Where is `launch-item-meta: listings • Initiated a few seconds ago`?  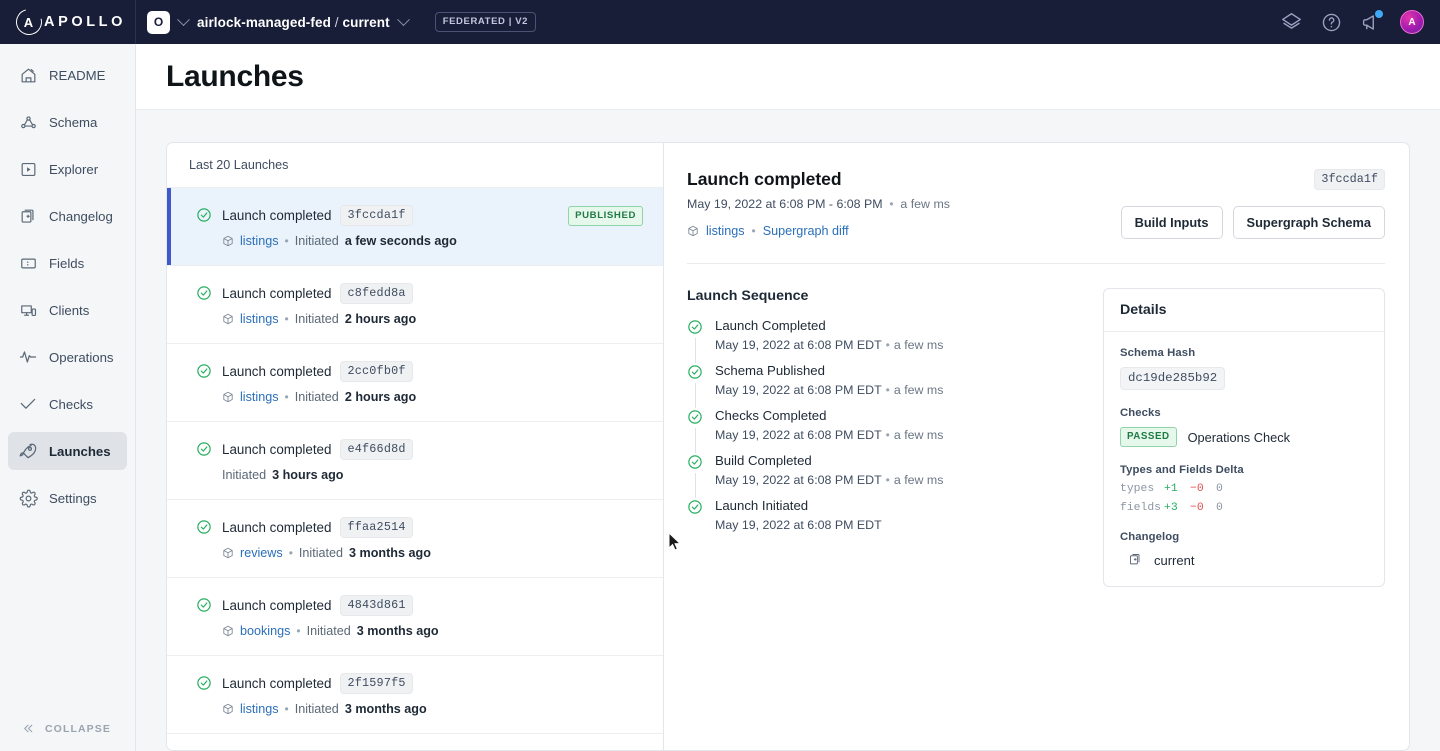
launch-item-meta: listings • Initiated a few seconds ago is located at coordinates (419, 241).